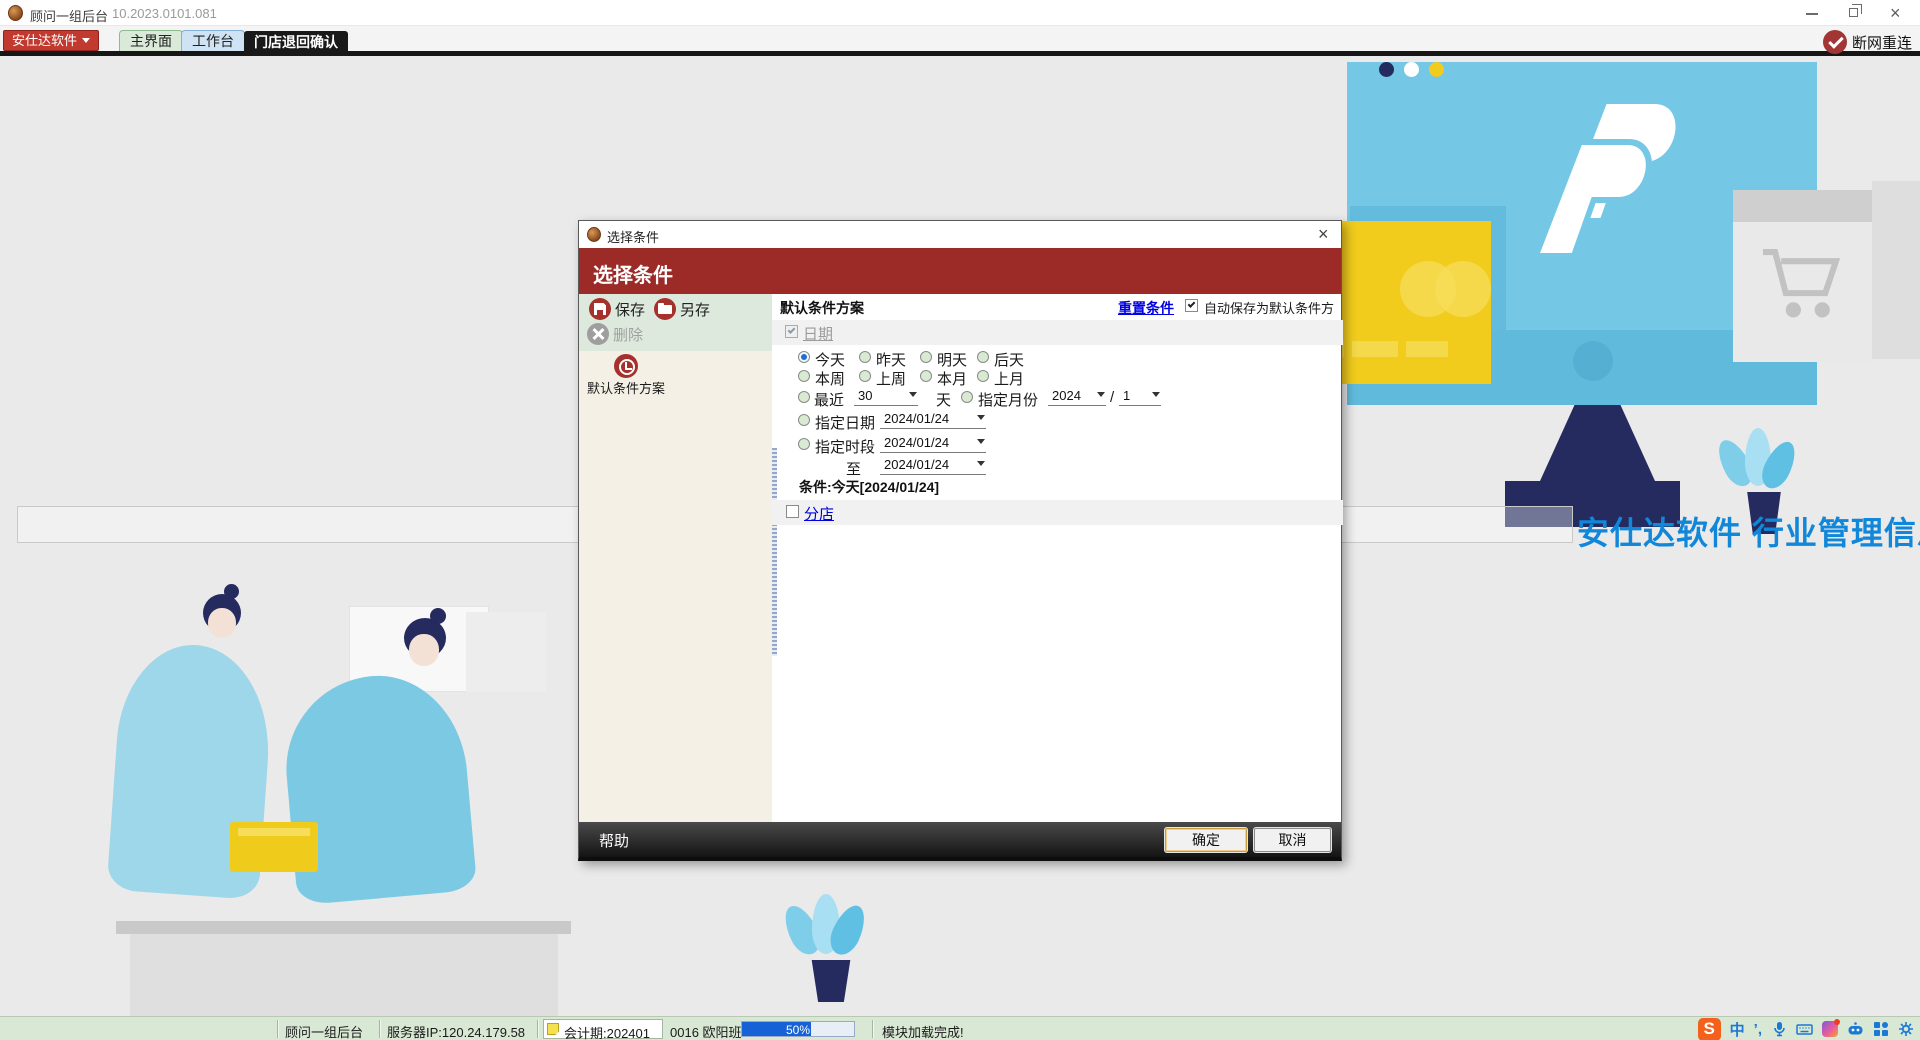  Describe the element at coordinates (1737, 1029) in the screenshot. I see `chinese-mode-icon: 中` at that location.